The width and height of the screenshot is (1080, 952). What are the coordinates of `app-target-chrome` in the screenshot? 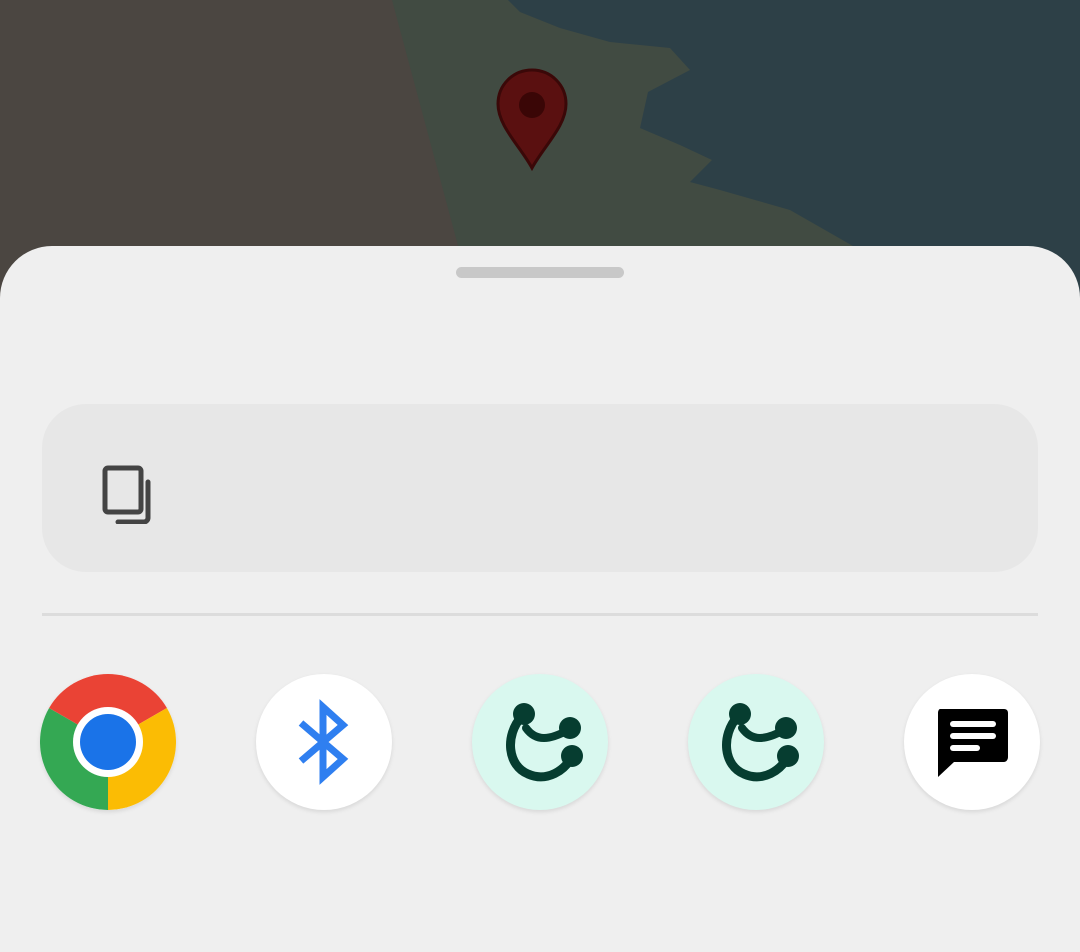 It's located at (108, 742).